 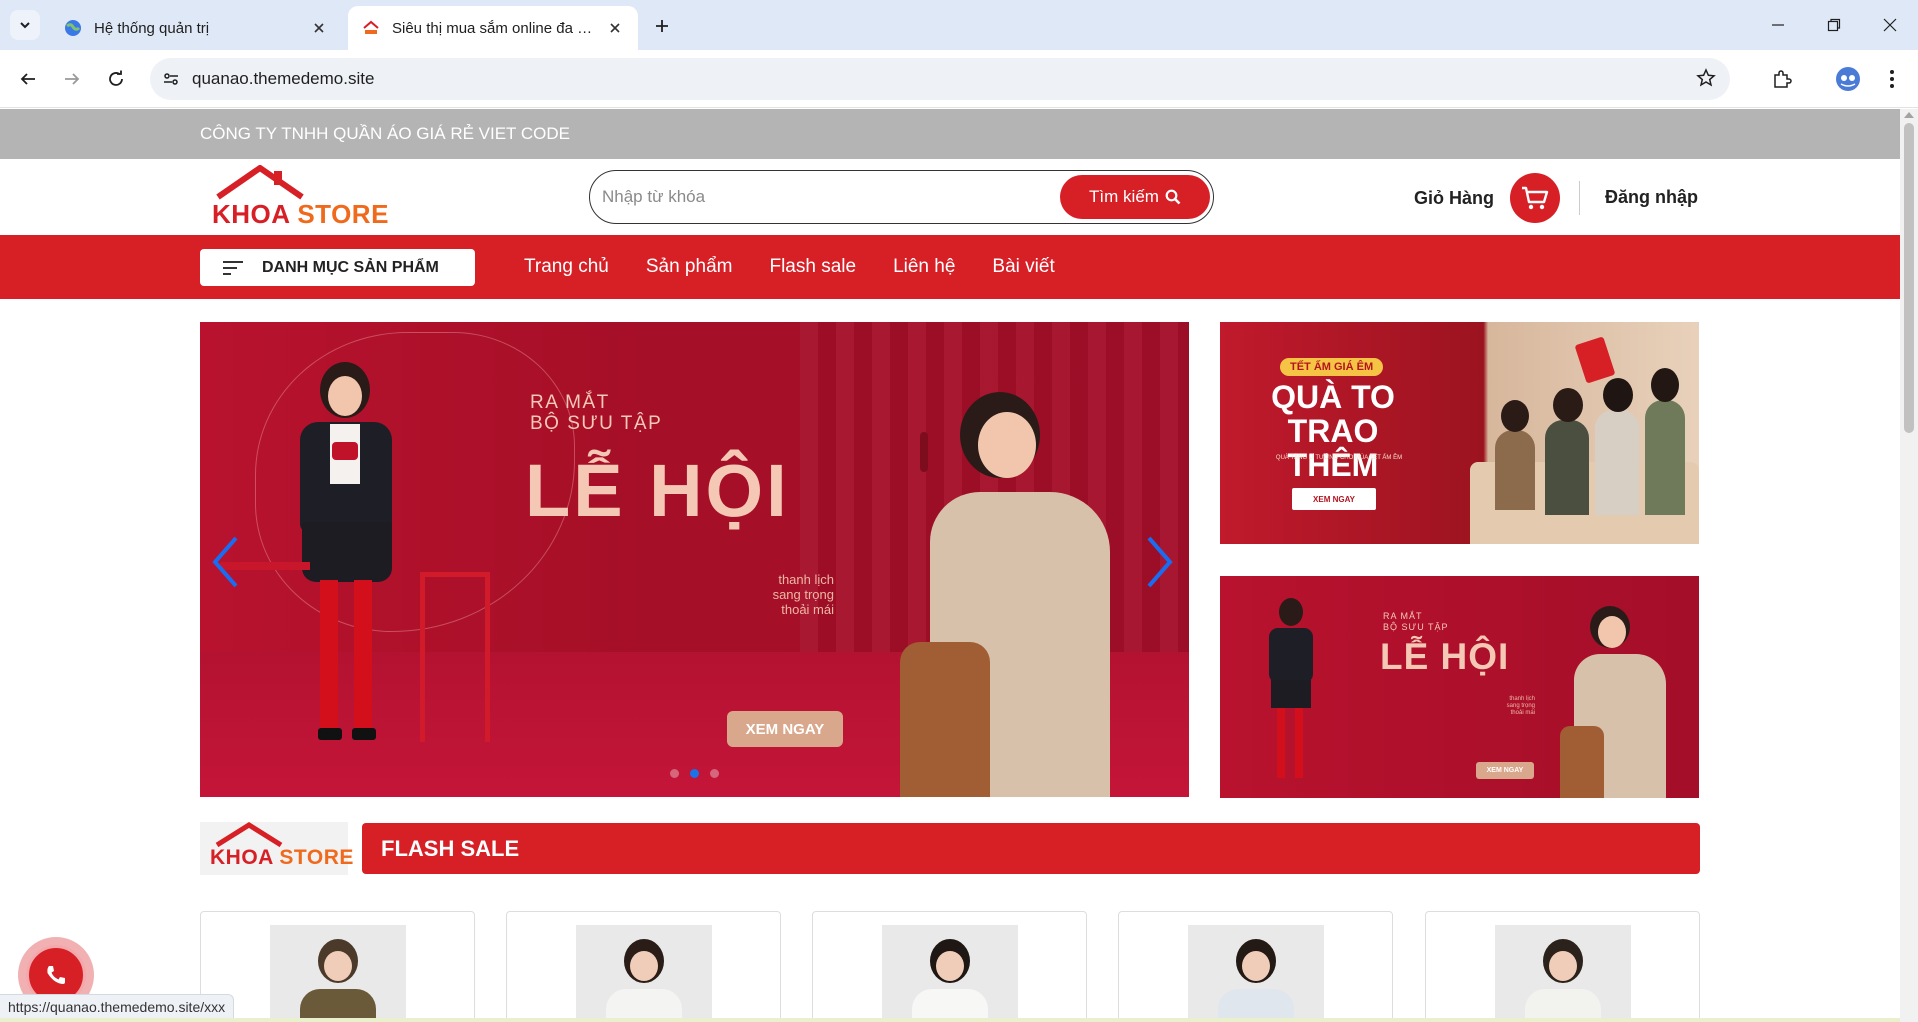 I want to click on banner-title: LỄ HỘI, so click(x=1445, y=656).